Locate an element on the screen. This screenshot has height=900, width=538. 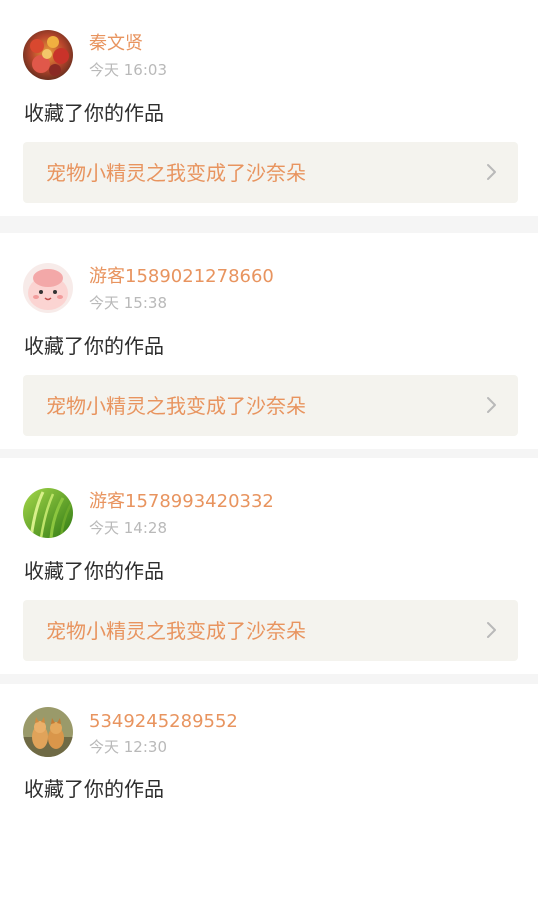
timestamp: 今天 12:30 is located at coordinates (128, 747).